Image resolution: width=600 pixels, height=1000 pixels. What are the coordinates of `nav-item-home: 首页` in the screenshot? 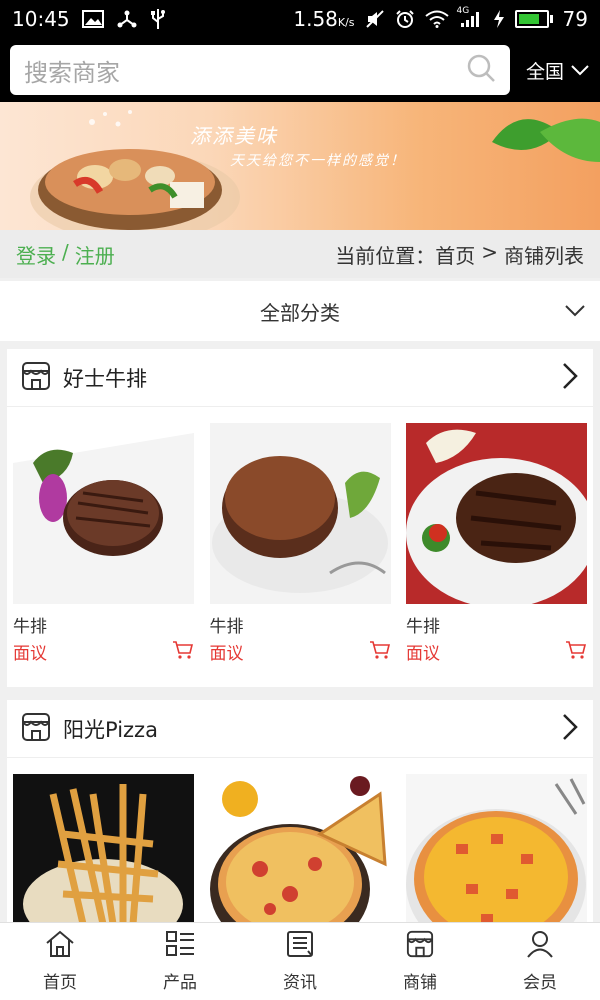 It's located at (60, 961).